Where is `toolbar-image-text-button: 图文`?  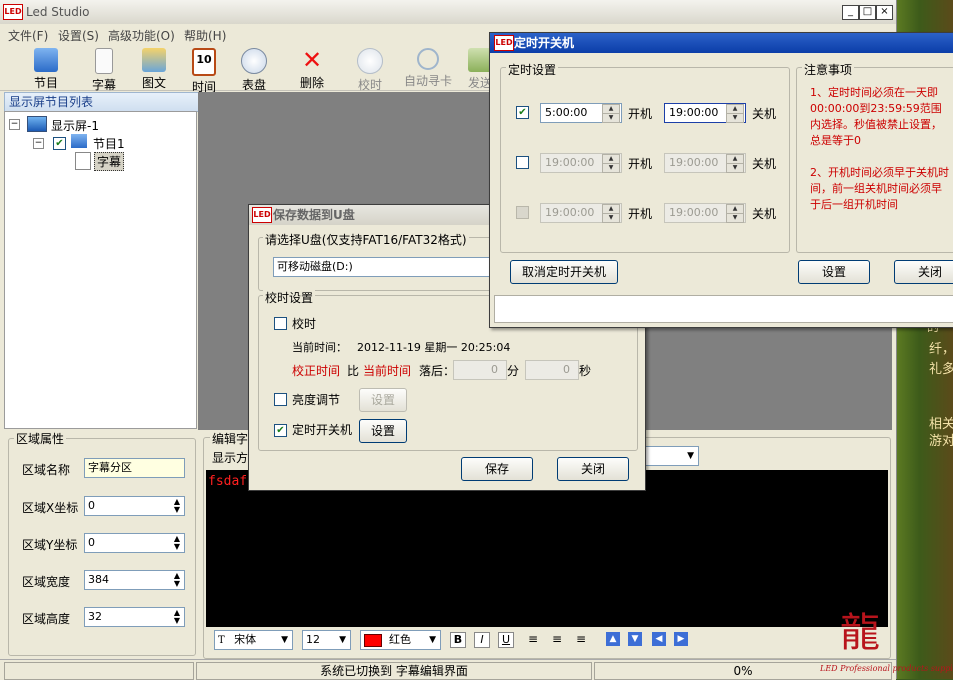 toolbar-image-text-button: 图文 is located at coordinates (154, 68).